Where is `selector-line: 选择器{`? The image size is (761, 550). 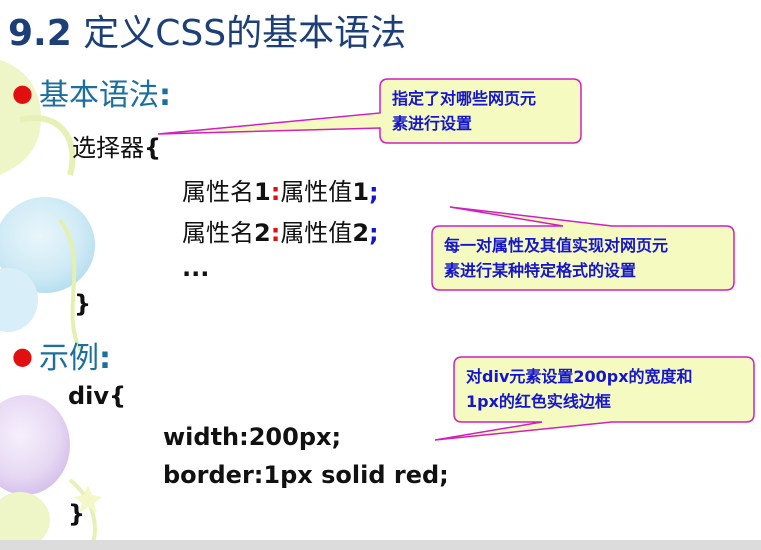
selector-line: 选择器{ is located at coordinates (116, 145).